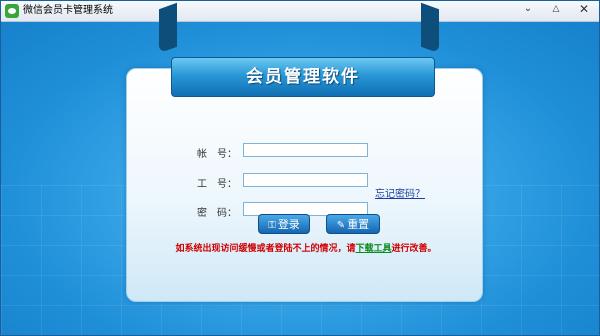  I want to click on reset-button-label: 重置, so click(358, 224).